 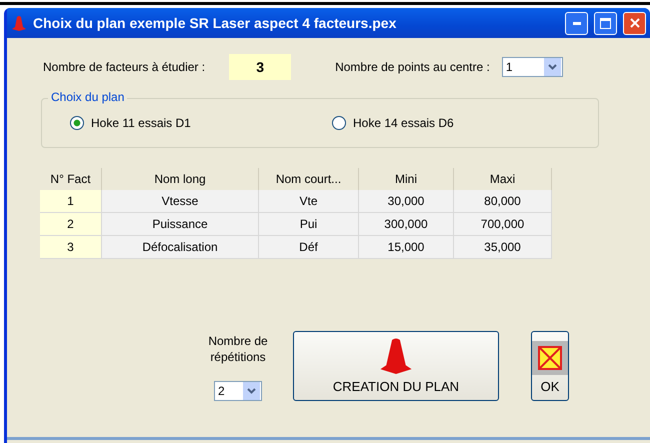 What do you see at coordinates (406, 201) in the screenshot?
I see `table-cell: 30,000` at bounding box center [406, 201].